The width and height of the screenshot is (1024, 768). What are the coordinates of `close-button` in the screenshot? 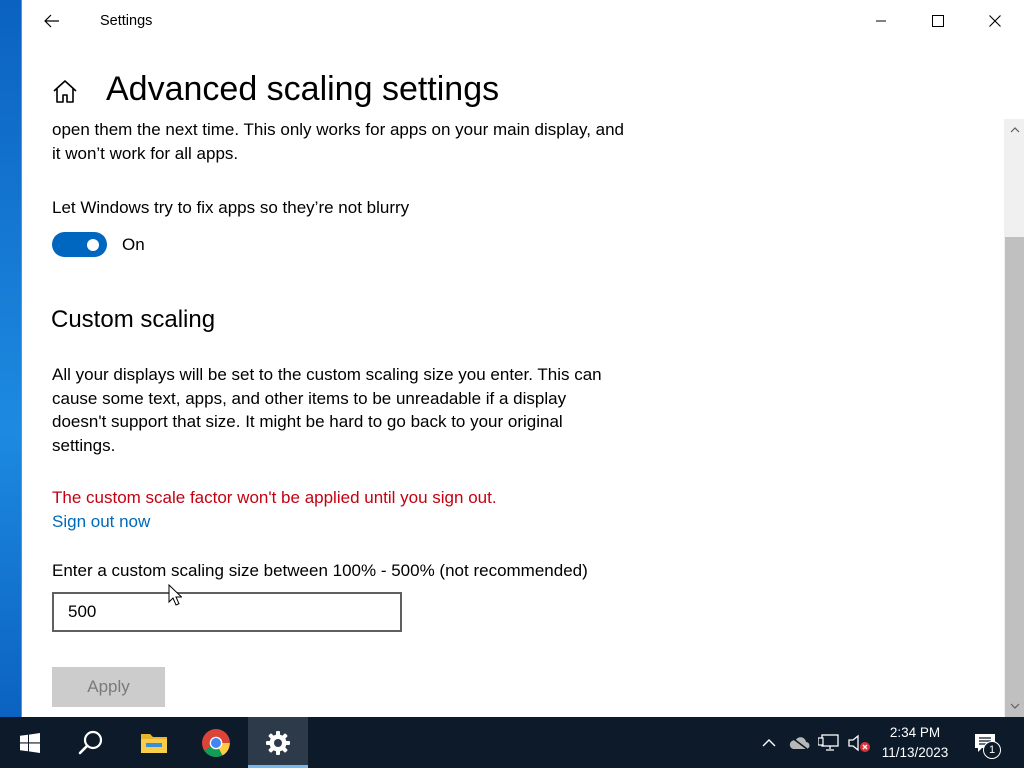 It's located at (995, 21).